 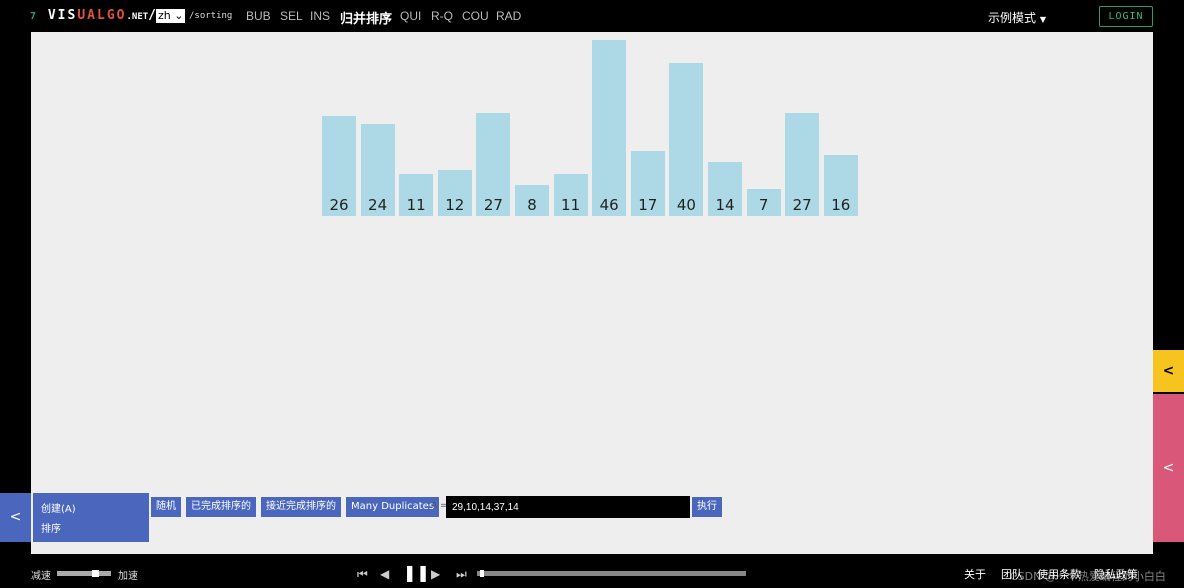 What do you see at coordinates (648, 204) in the screenshot?
I see `bar-value: 17` at bounding box center [648, 204].